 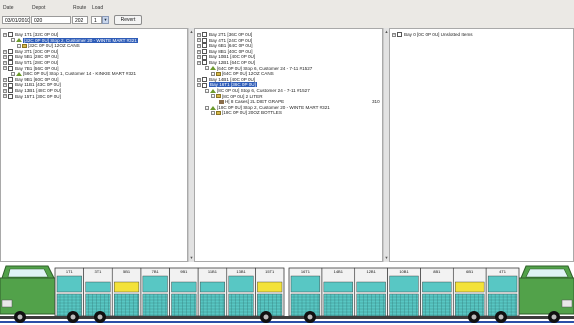 What do you see at coordinates (252, 113) in the screenshot?
I see `row-label: [18C 0P 0U] 20OZ BOTTLES` at bounding box center [252, 113].